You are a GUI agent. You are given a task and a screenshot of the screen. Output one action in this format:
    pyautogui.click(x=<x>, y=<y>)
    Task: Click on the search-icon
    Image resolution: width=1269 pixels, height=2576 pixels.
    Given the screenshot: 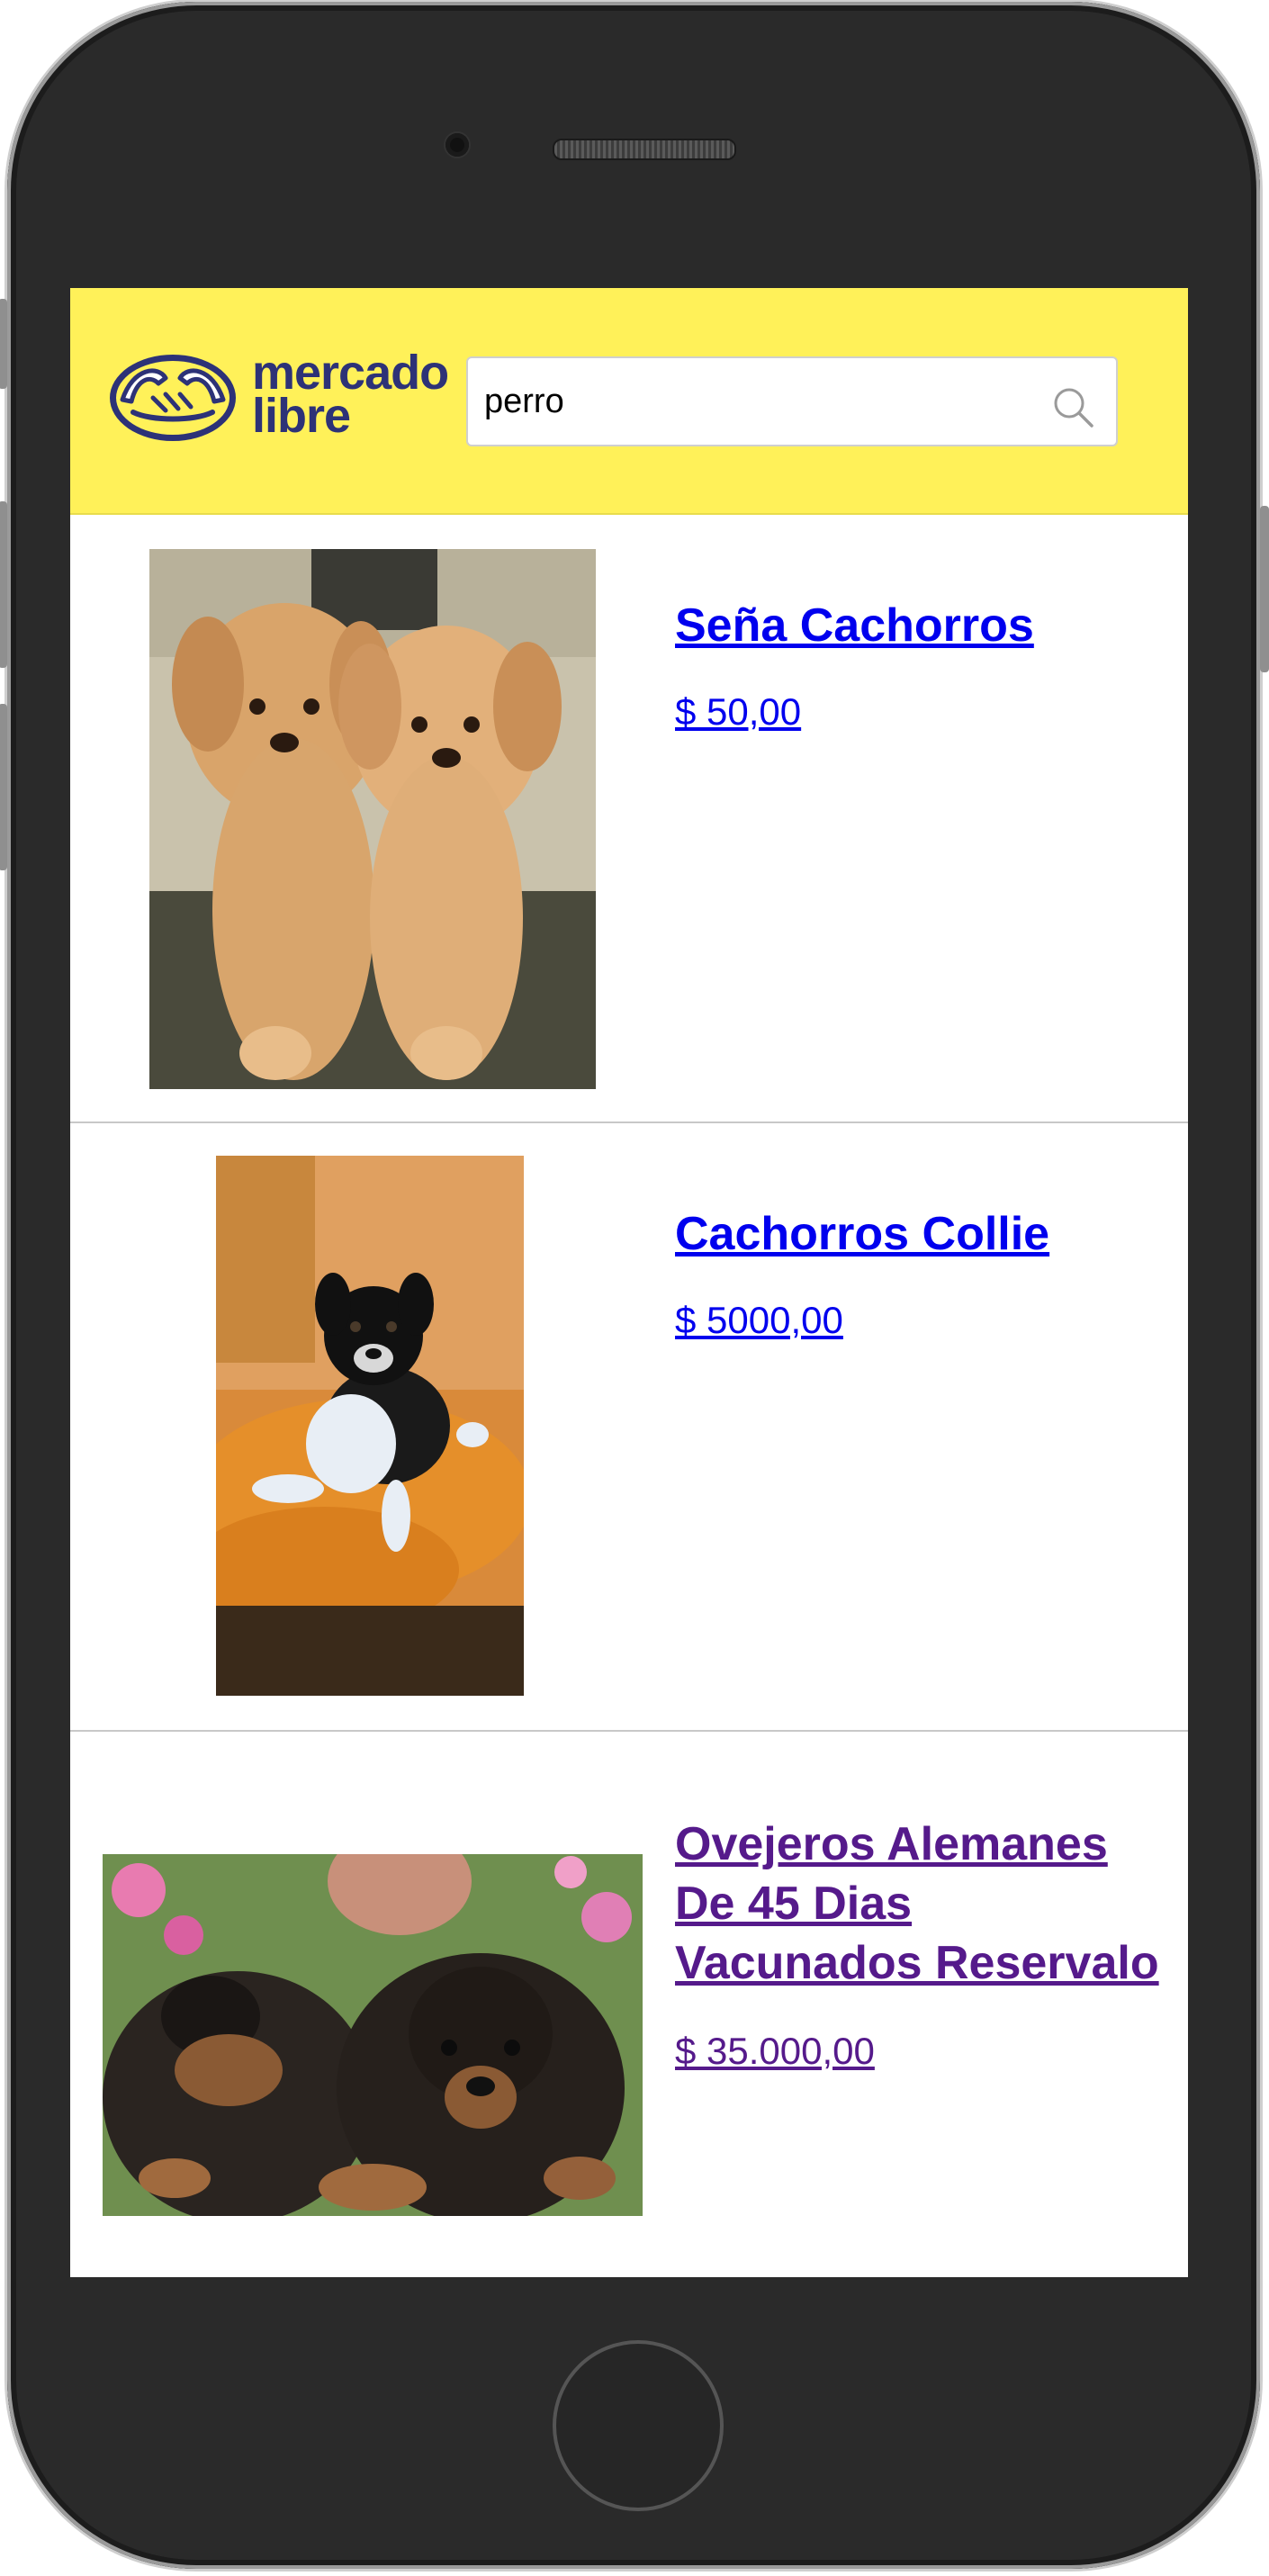 What is the action you would take?
    pyautogui.click(x=1073, y=407)
    